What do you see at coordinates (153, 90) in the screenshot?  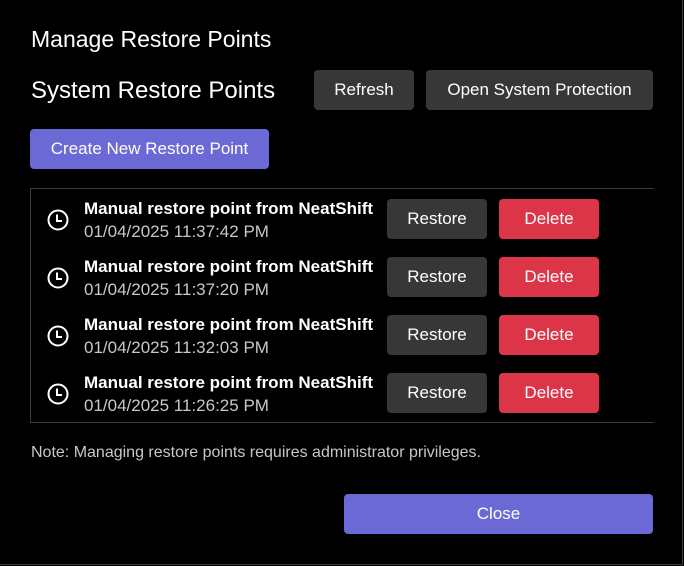 I see `section-title: System Restore Points` at bounding box center [153, 90].